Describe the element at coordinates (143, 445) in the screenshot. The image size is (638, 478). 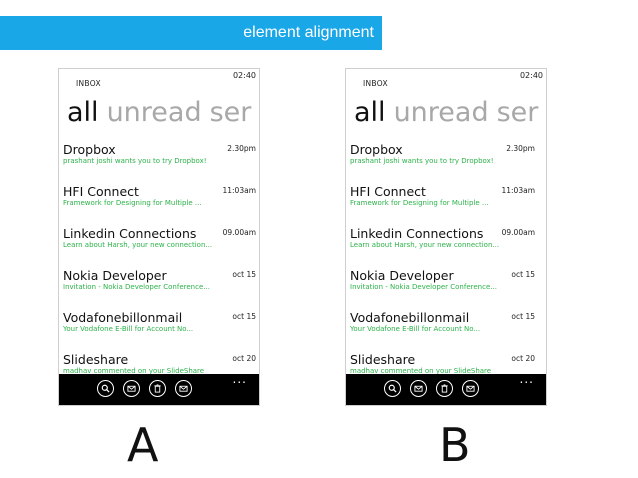
I see `caption-a: A` at that location.